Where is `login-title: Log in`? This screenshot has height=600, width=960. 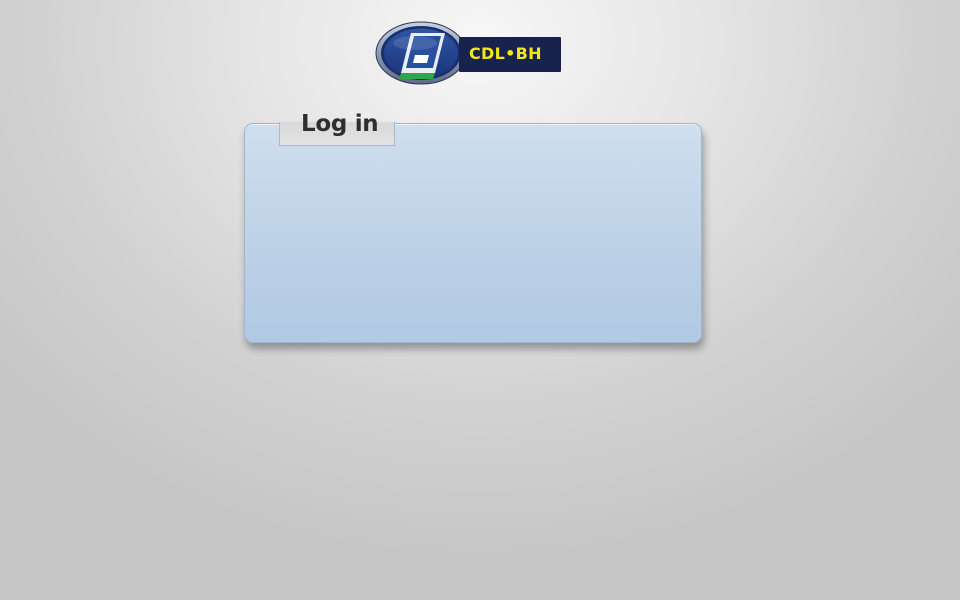 login-title: Log in is located at coordinates (340, 124).